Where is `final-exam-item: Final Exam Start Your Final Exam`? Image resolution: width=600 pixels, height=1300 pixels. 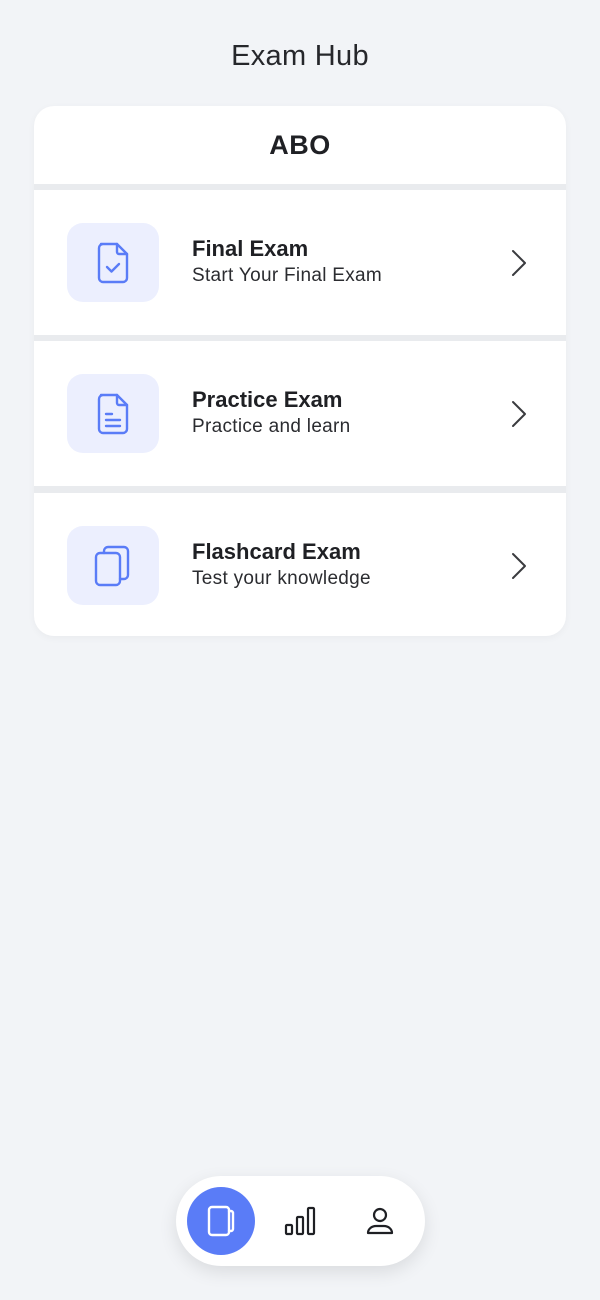
final-exam-item: Final Exam Start Your Final Exam is located at coordinates (300, 262).